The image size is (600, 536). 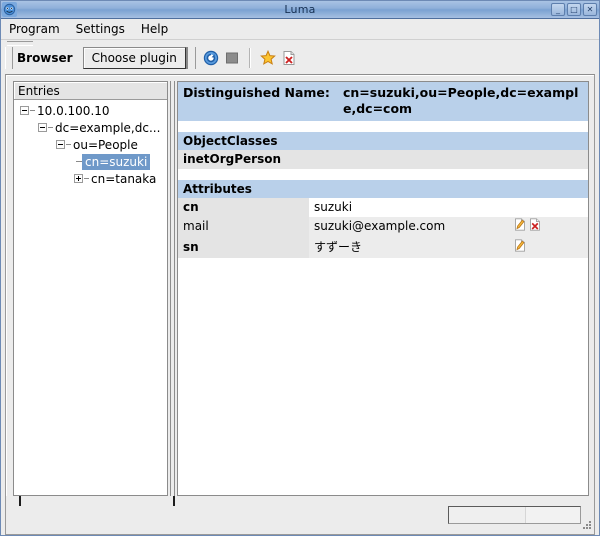 What do you see at coordinates (243, 207) in the screenshot?
I see `attribute-name: cn` at bounding box center [243, 207].